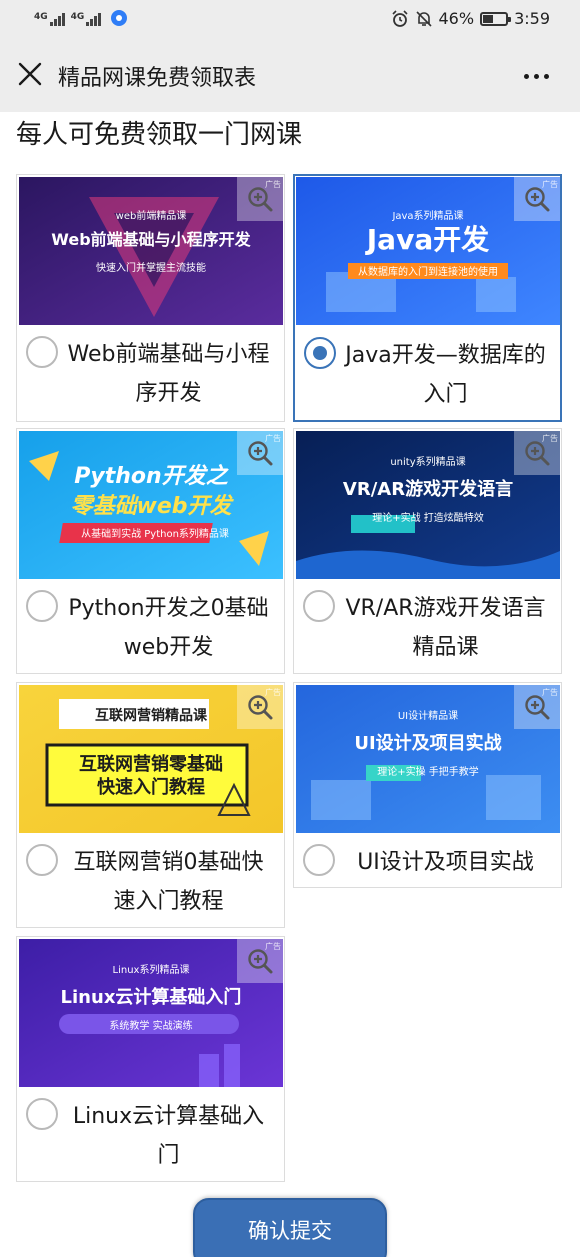  I want to click on banner-sub: 理论+实操 手把手教学, so click(428, 771).